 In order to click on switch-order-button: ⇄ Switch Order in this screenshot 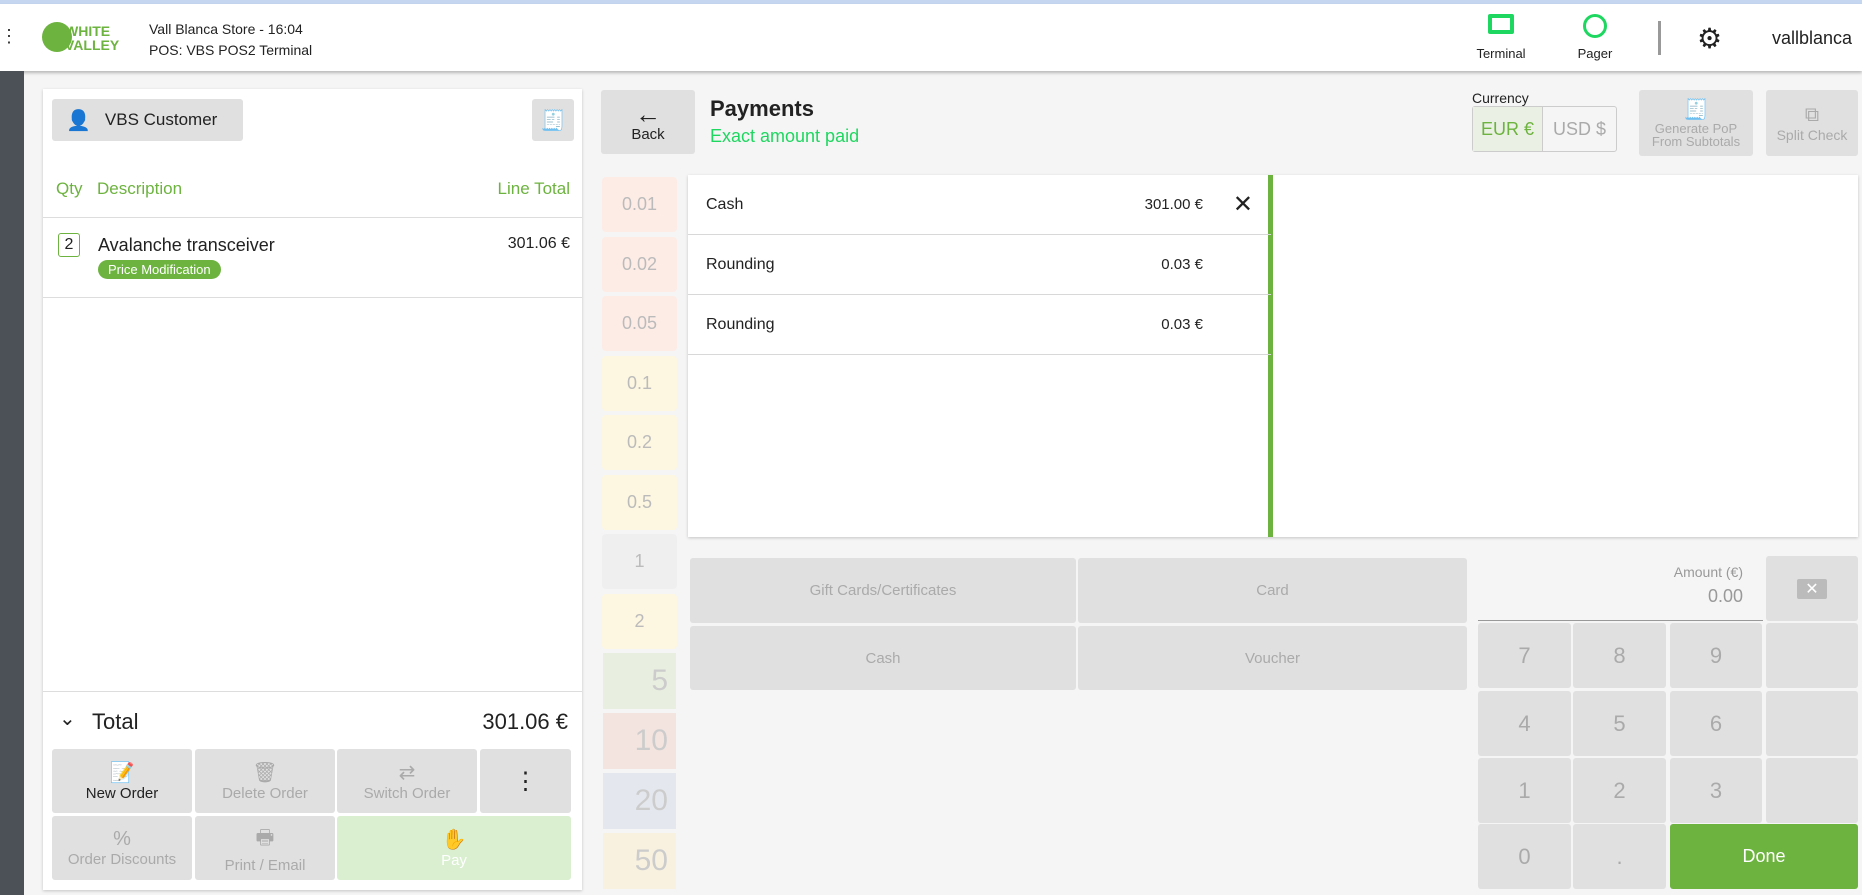, I will do `click(407, 781)`.